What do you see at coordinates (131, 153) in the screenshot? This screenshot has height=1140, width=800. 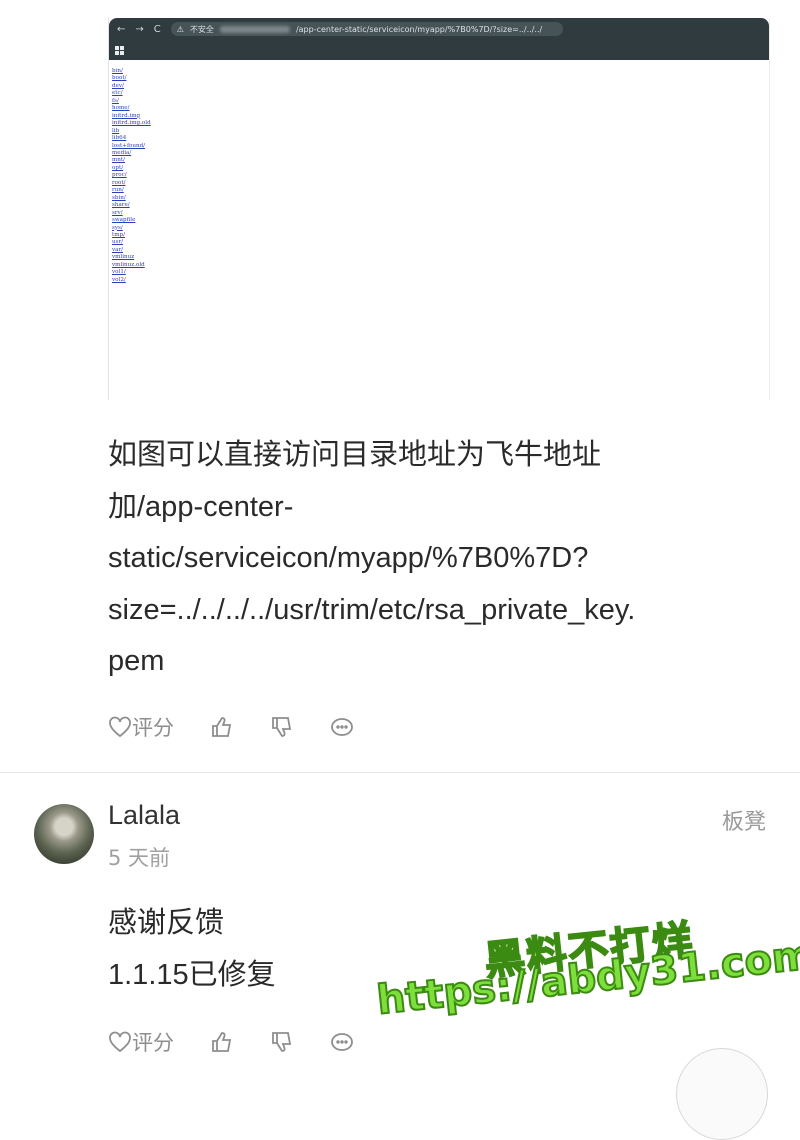 I see `directory-link: media/` at bounding box center [131, 153].